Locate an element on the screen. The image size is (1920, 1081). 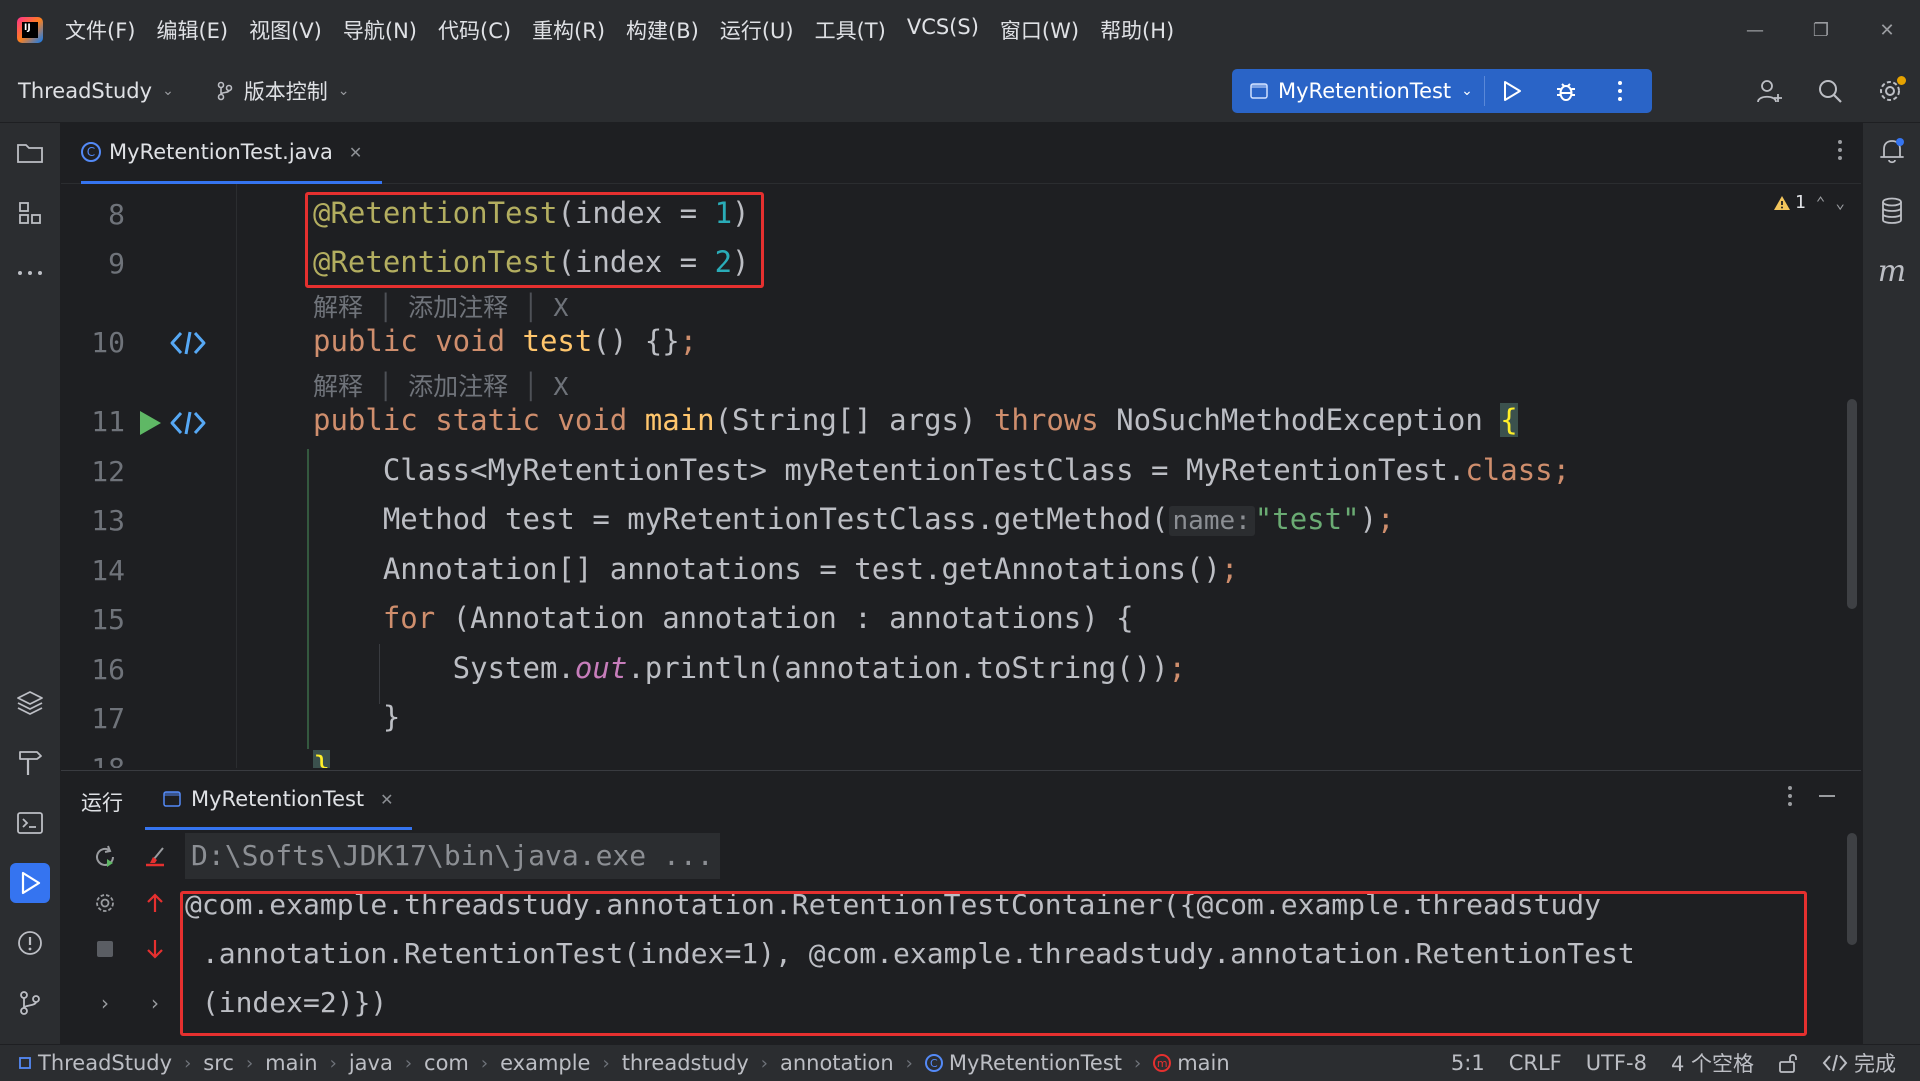
breadcrumb-item: java is located at coordinates (371, 1063).